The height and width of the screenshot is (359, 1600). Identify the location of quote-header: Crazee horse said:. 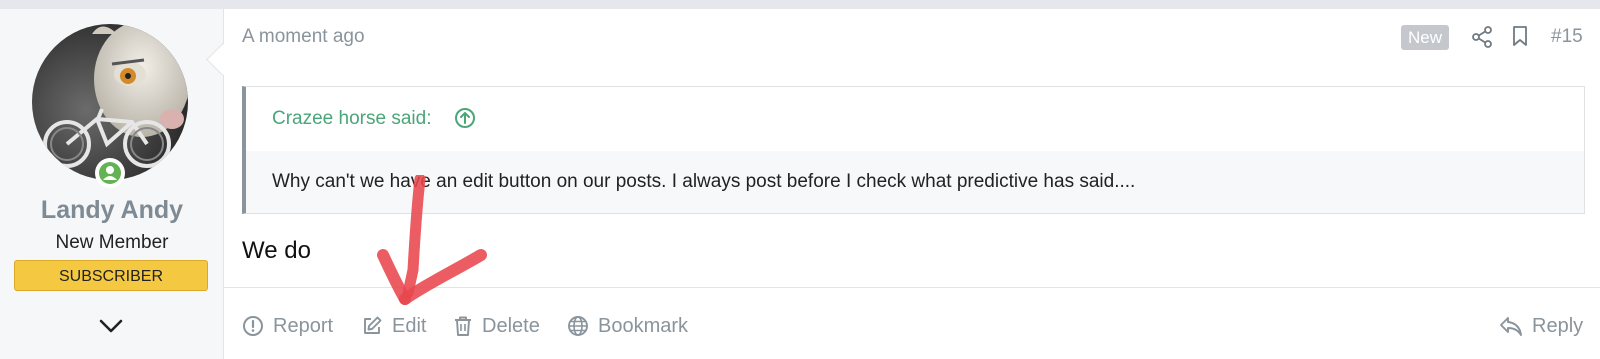
(915, 119).